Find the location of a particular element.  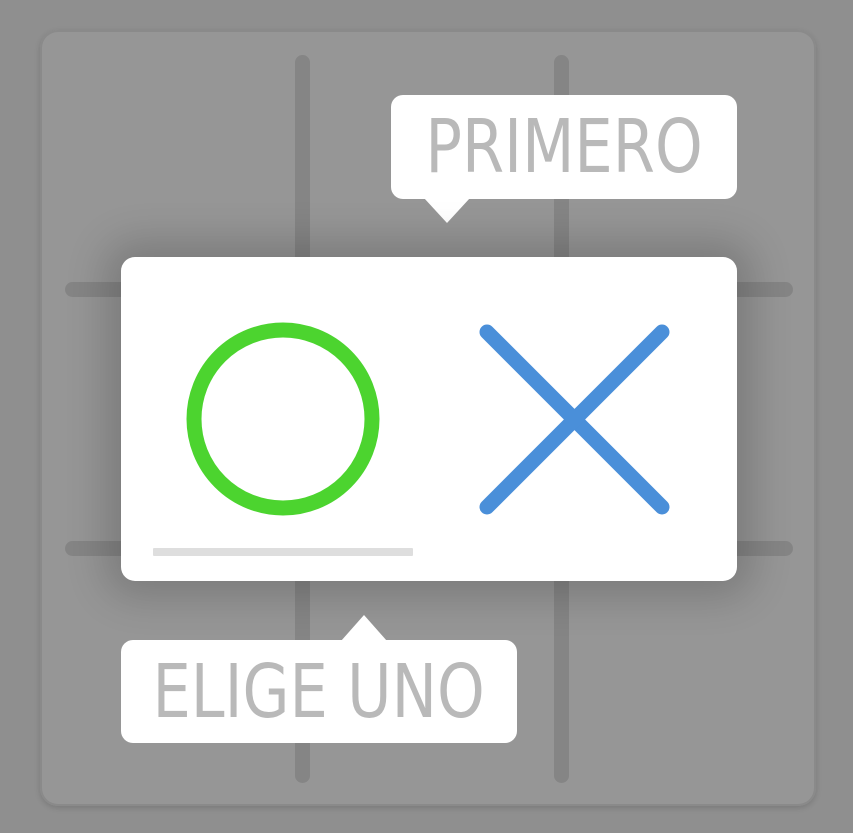

cross-x-icon is located at coordinates (574, 419).